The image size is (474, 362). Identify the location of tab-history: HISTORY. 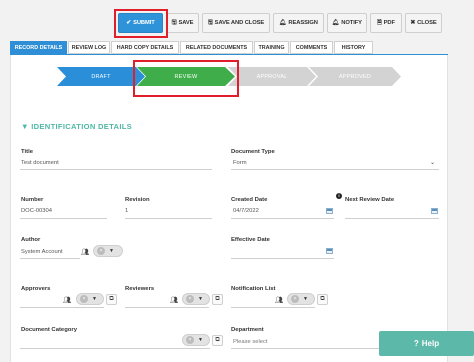
(353, 47).